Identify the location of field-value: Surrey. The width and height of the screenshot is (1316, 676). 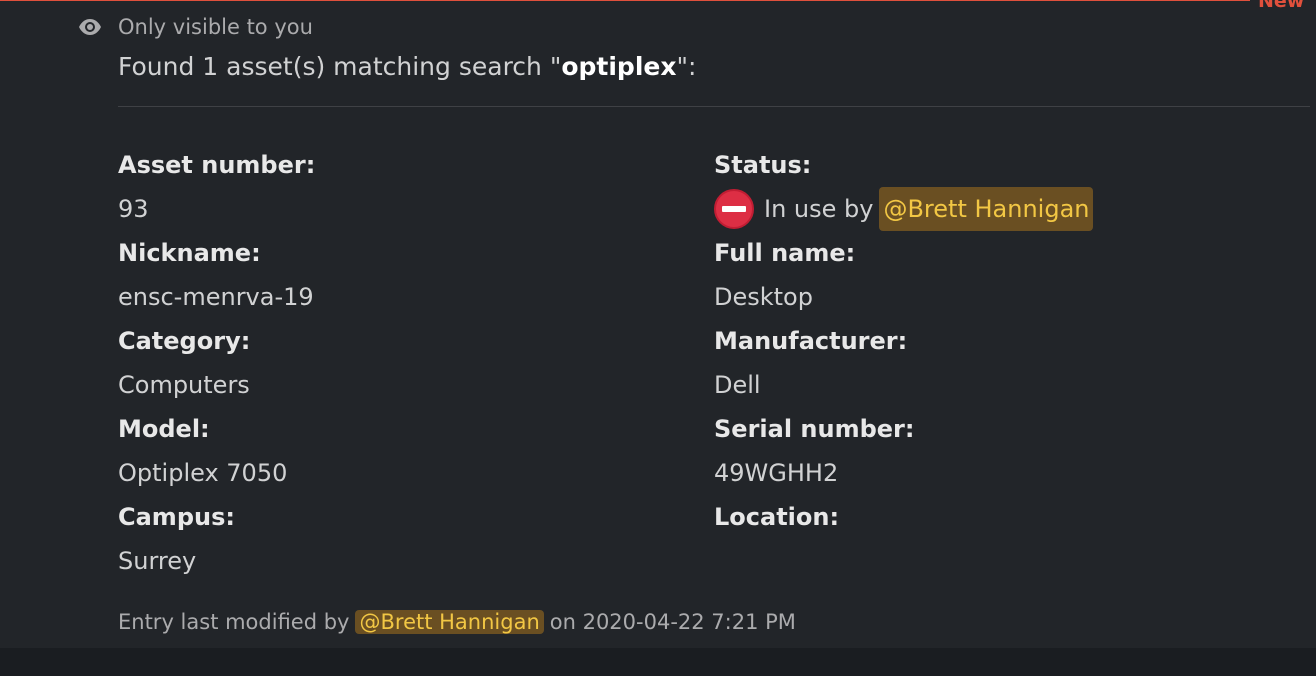
(157, 561).